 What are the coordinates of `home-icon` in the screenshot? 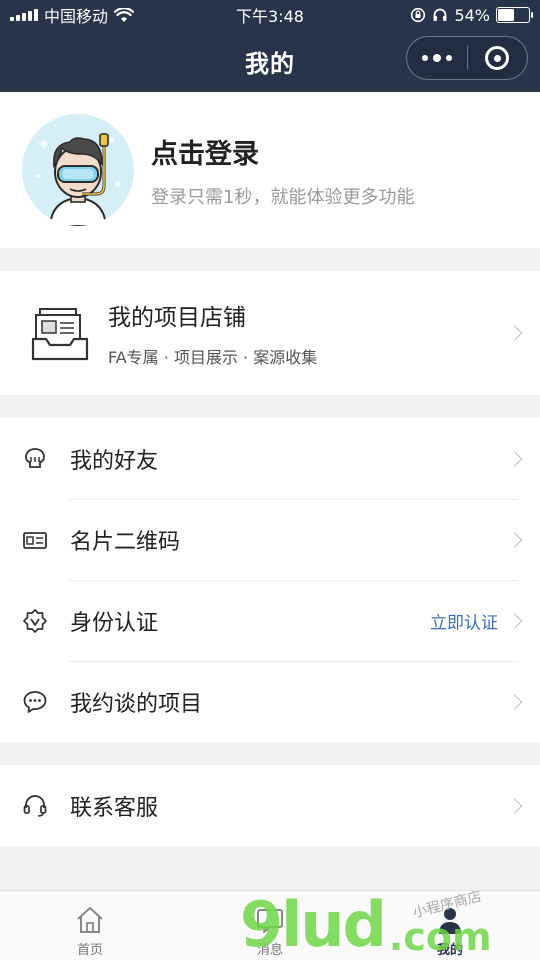 It's located at (90, 920).